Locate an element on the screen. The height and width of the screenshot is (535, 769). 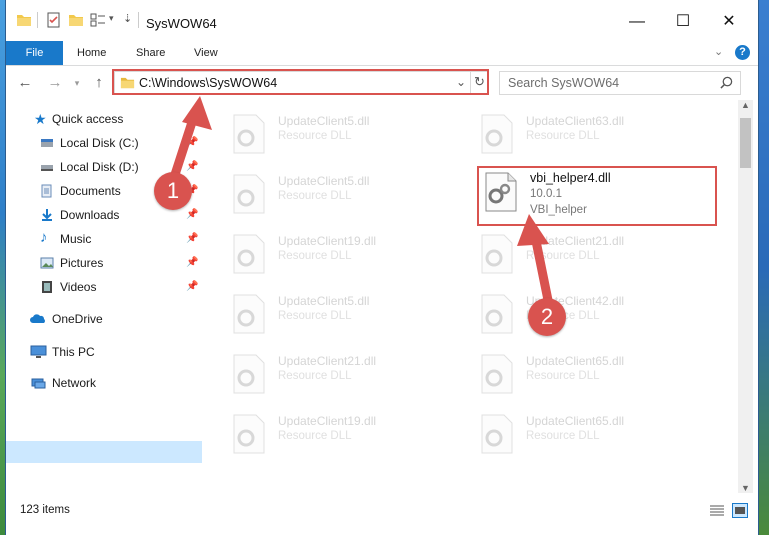
ribbon-tabs: File Home Share View ⌄ ? is located at coordinates (382, 53).